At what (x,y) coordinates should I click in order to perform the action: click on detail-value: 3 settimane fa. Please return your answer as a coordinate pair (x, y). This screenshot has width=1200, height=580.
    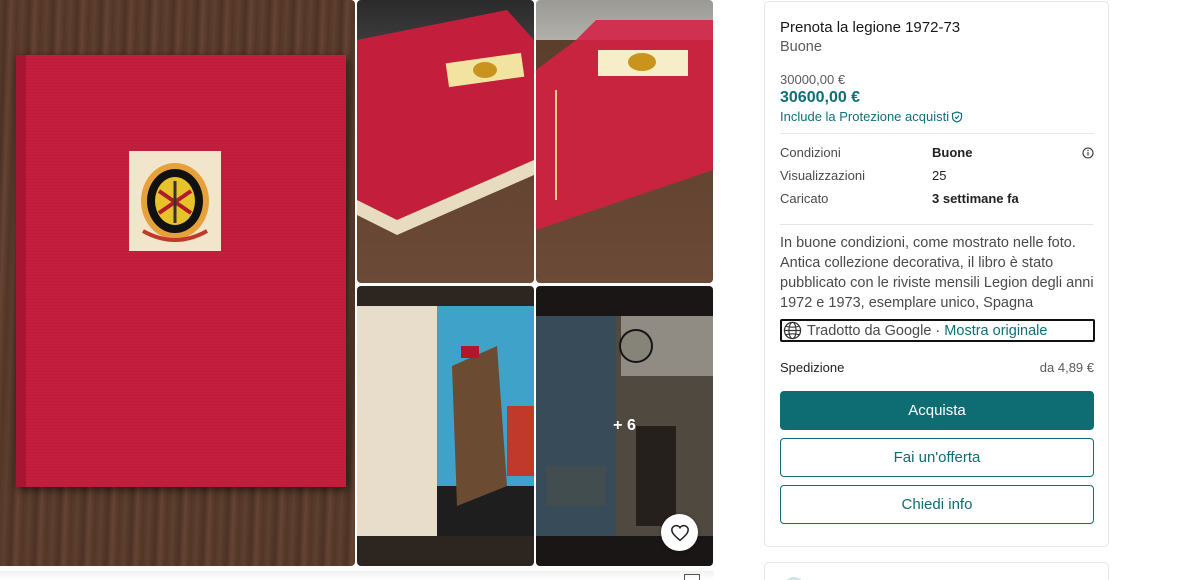
    Looking at the image, I should click on (975, 198).